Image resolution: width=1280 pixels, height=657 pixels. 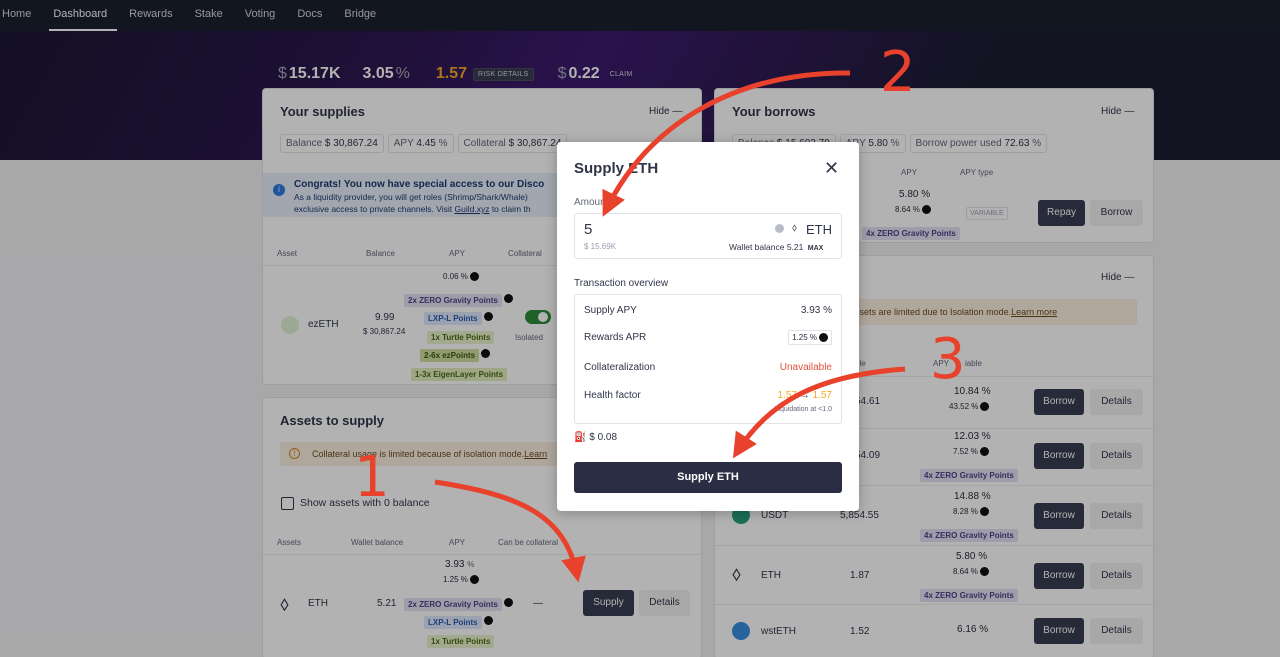 What do you see at coordinates (608, 603) in the screenshot?
I see `supply-button: Supply` at bounding box center [608, 603].